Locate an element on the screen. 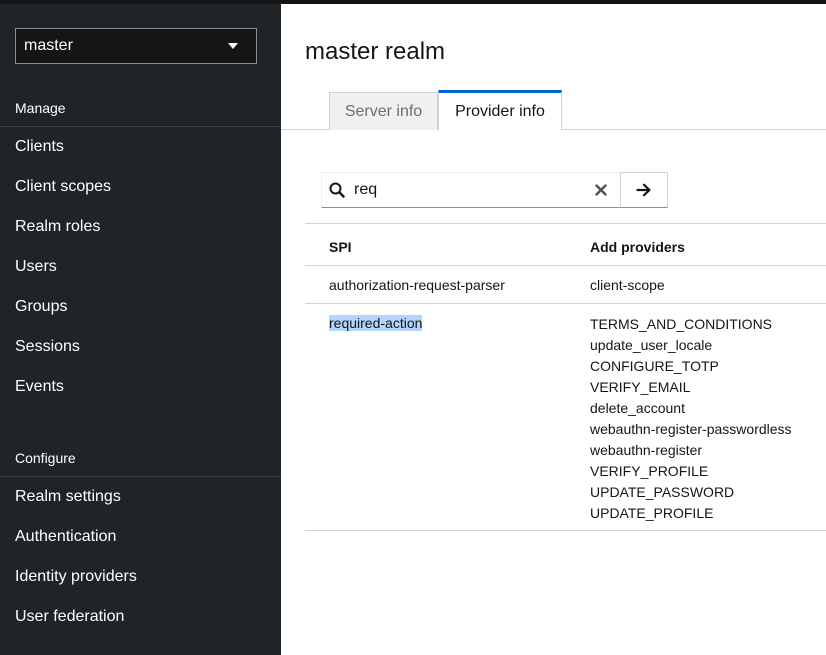 This screenshot has width=826, height=655. nav-item-user-federation: User federation is located at coordinates (69, 617).